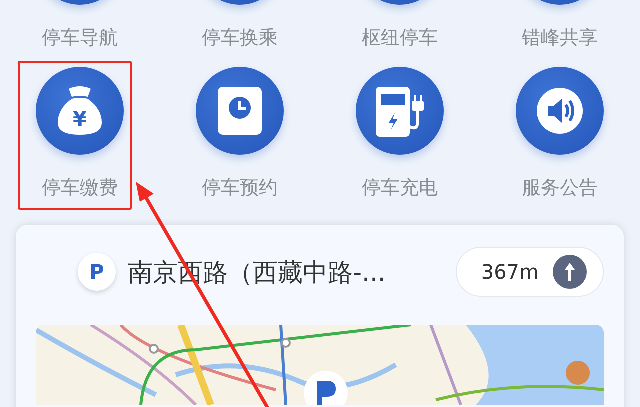 The image size is (640, 407). Describe the element at coordinates (400, 188) in the screenshot. I see `service-label: 停车充电` at that location.